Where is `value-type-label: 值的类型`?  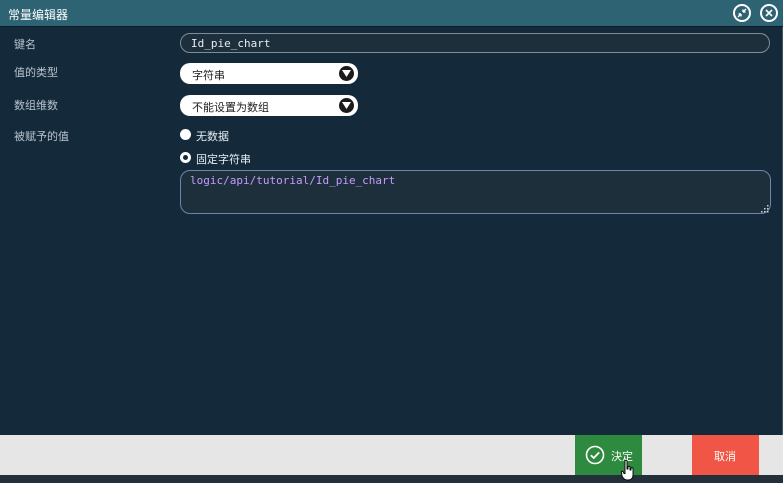
value-type-label: 值的类型 is located at coordinates (36, 72).